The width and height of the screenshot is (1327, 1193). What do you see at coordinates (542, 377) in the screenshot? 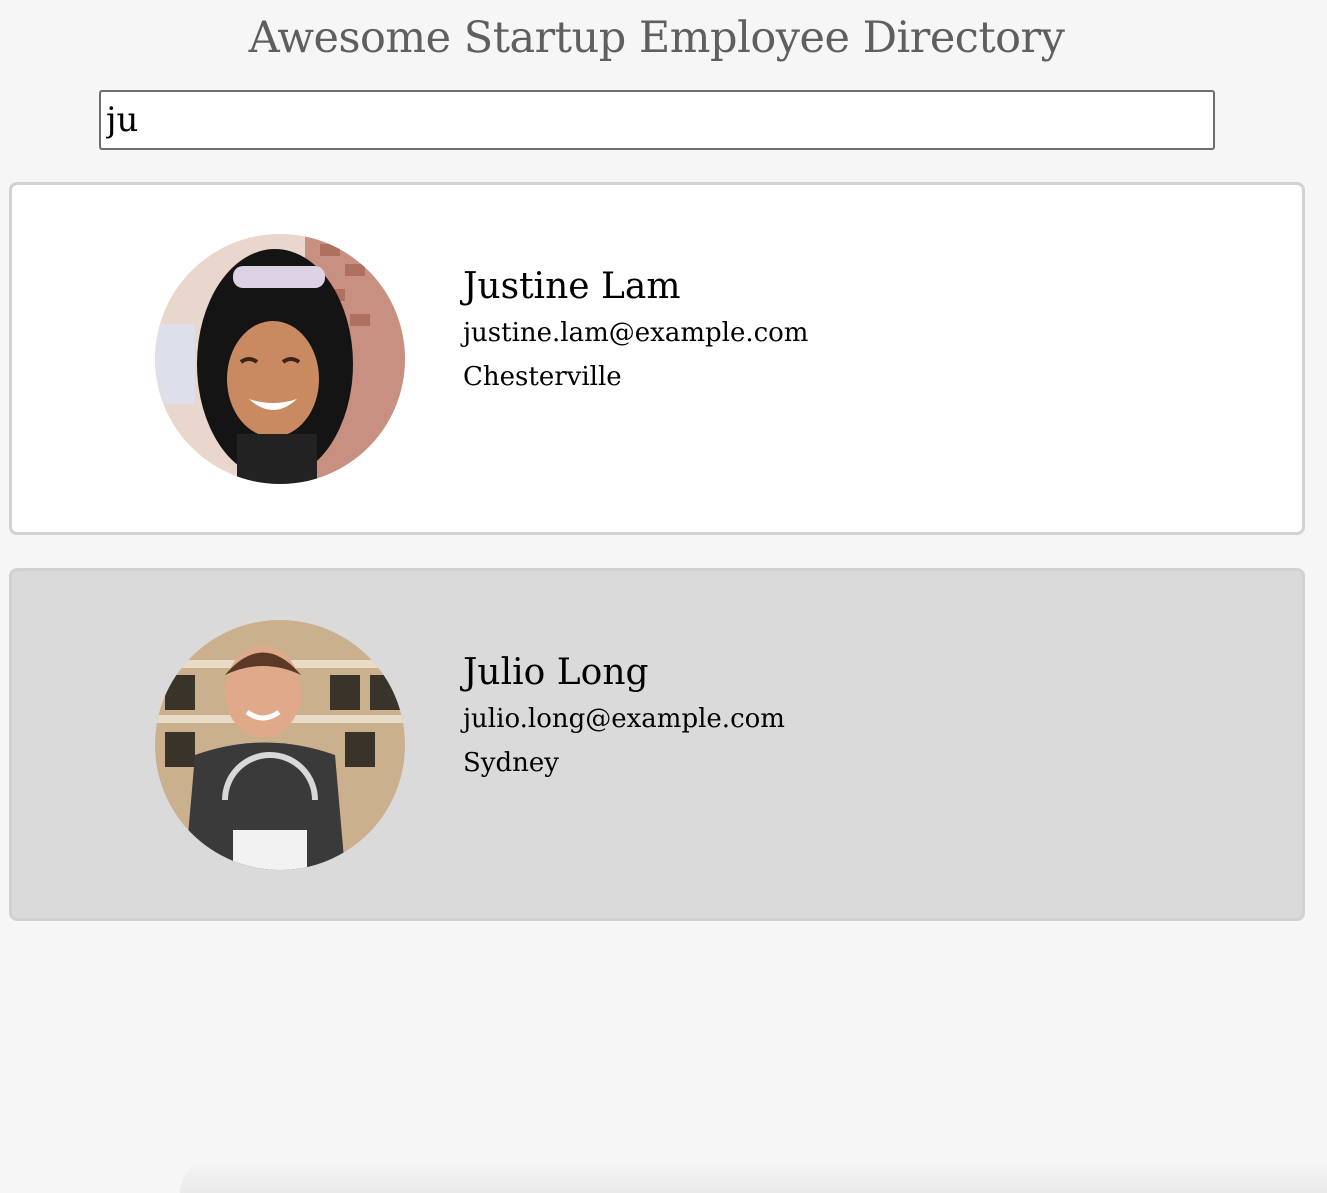
I see `employee-city: Chesterville` at bounding box center [542, 377].